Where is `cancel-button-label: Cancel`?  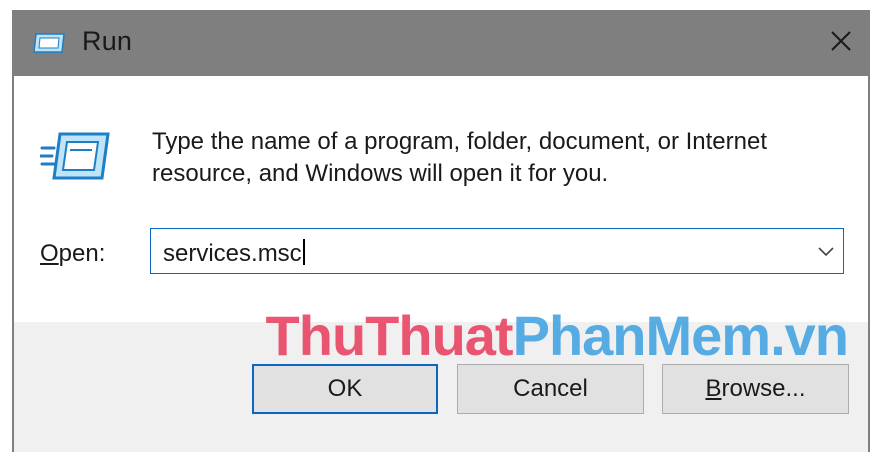 cancel-button-label: Cancel is located at coordinates (550, 388).